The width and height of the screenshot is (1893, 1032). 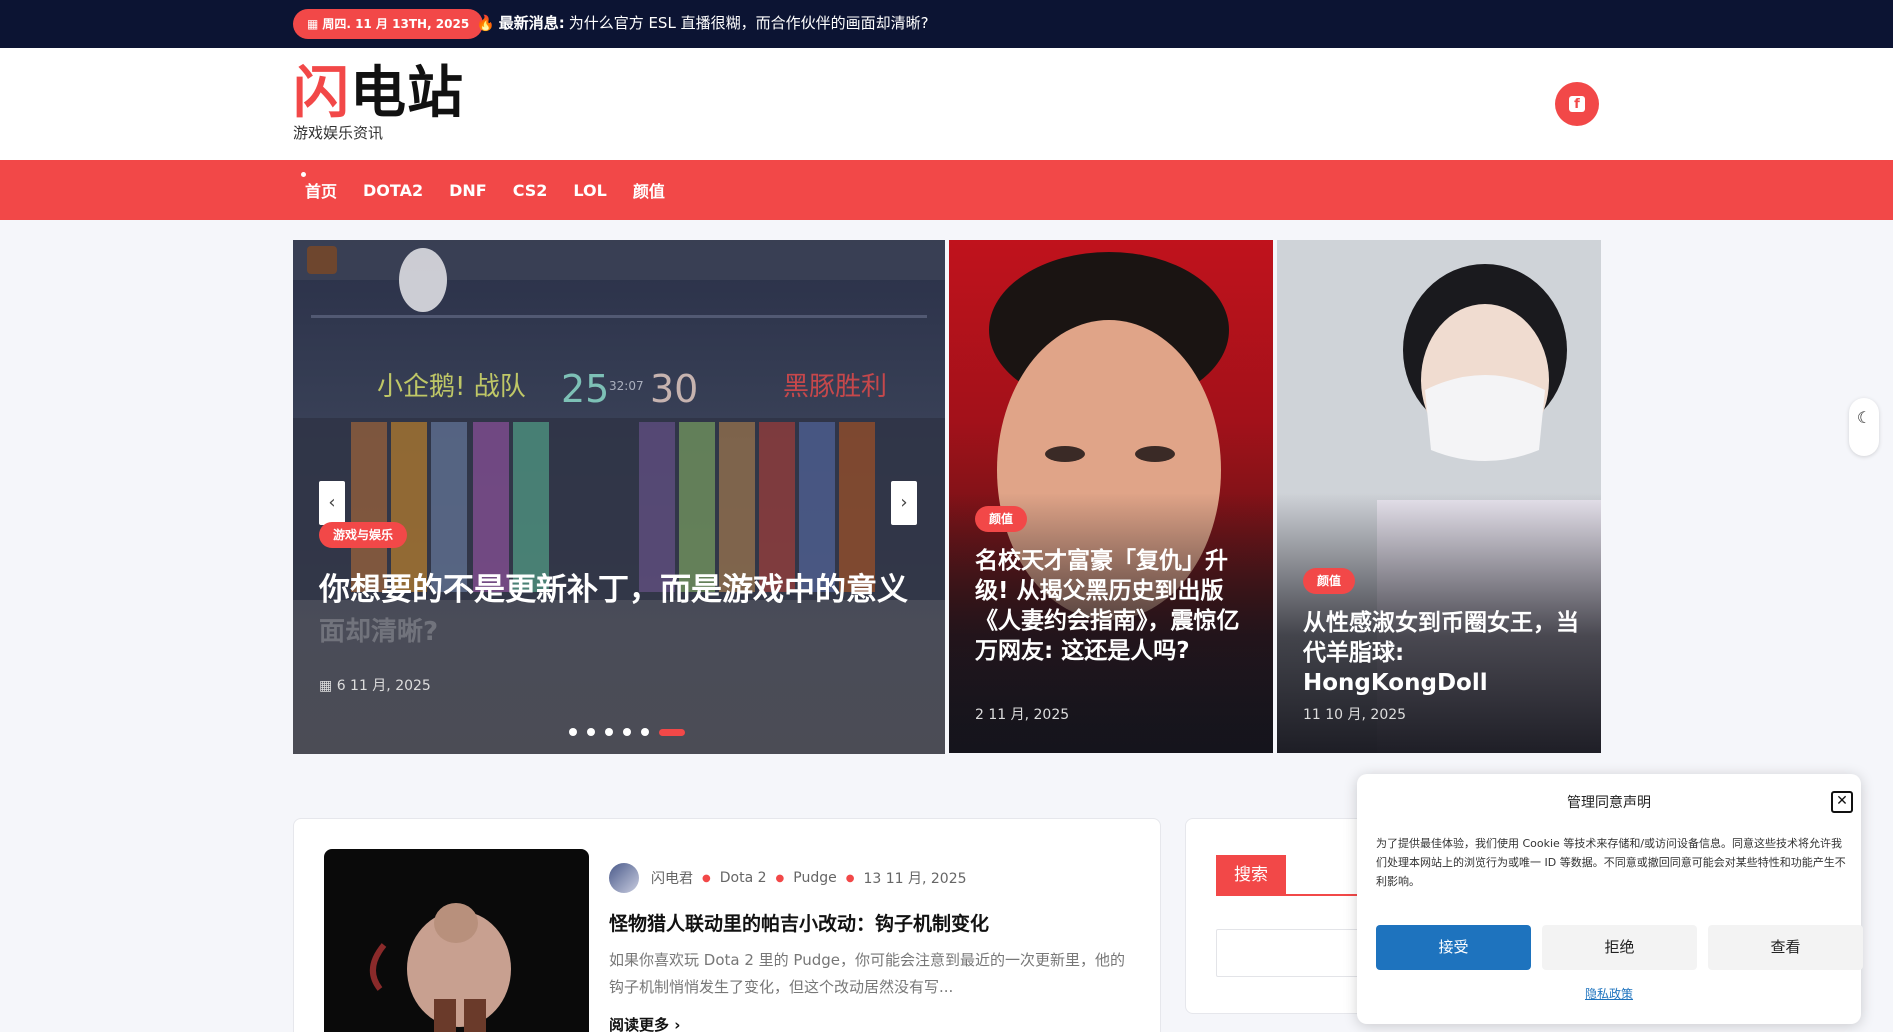 I want to click on match-time: 32:07, so click(x=626, y=386).